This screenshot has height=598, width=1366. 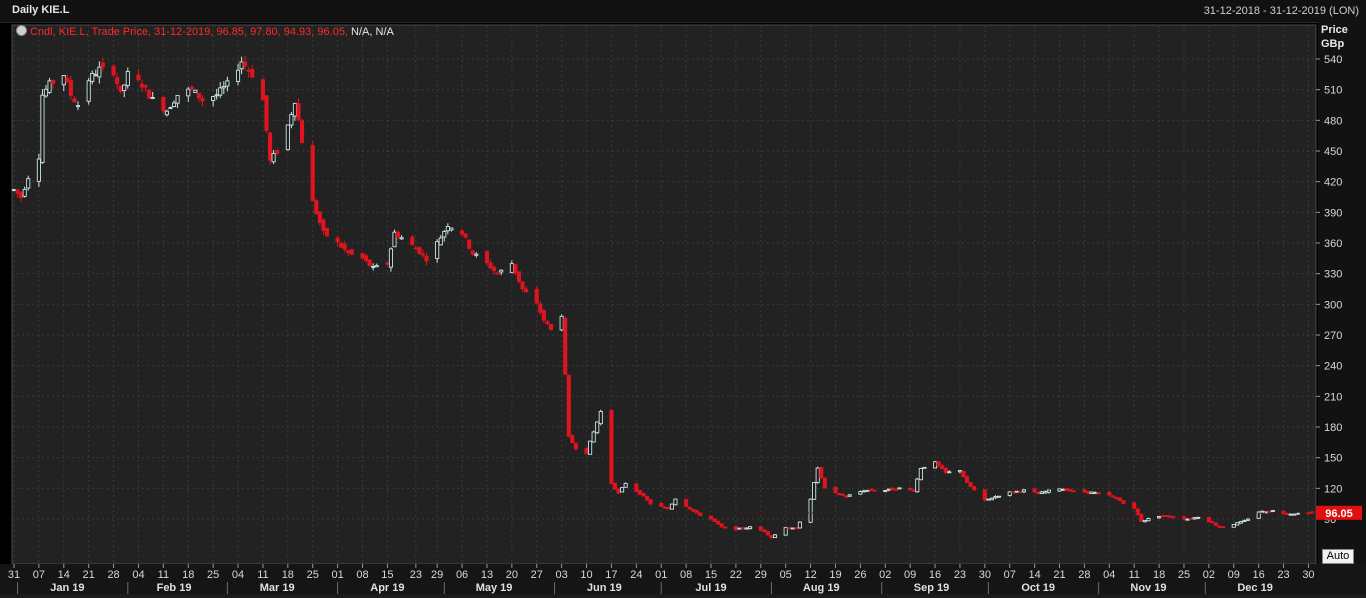 I want to click on month-label: Aug 19, so click(x=821, y=588).